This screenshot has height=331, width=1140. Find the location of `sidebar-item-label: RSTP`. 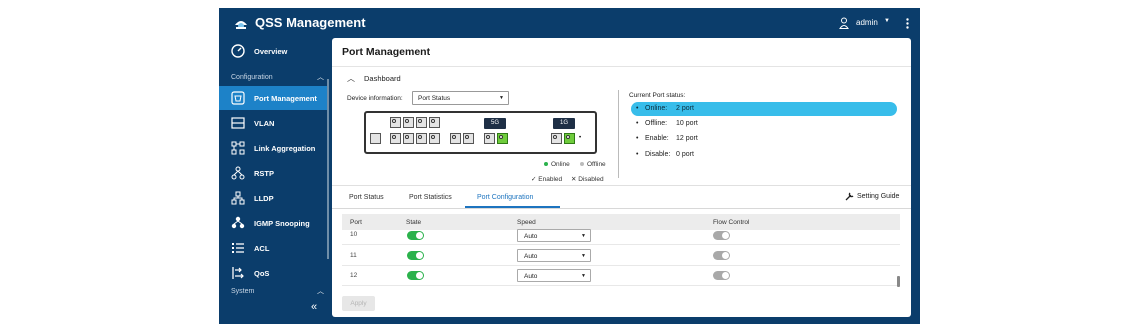

sidebar-item-label: RSTP is located at coordinates (264, 173).